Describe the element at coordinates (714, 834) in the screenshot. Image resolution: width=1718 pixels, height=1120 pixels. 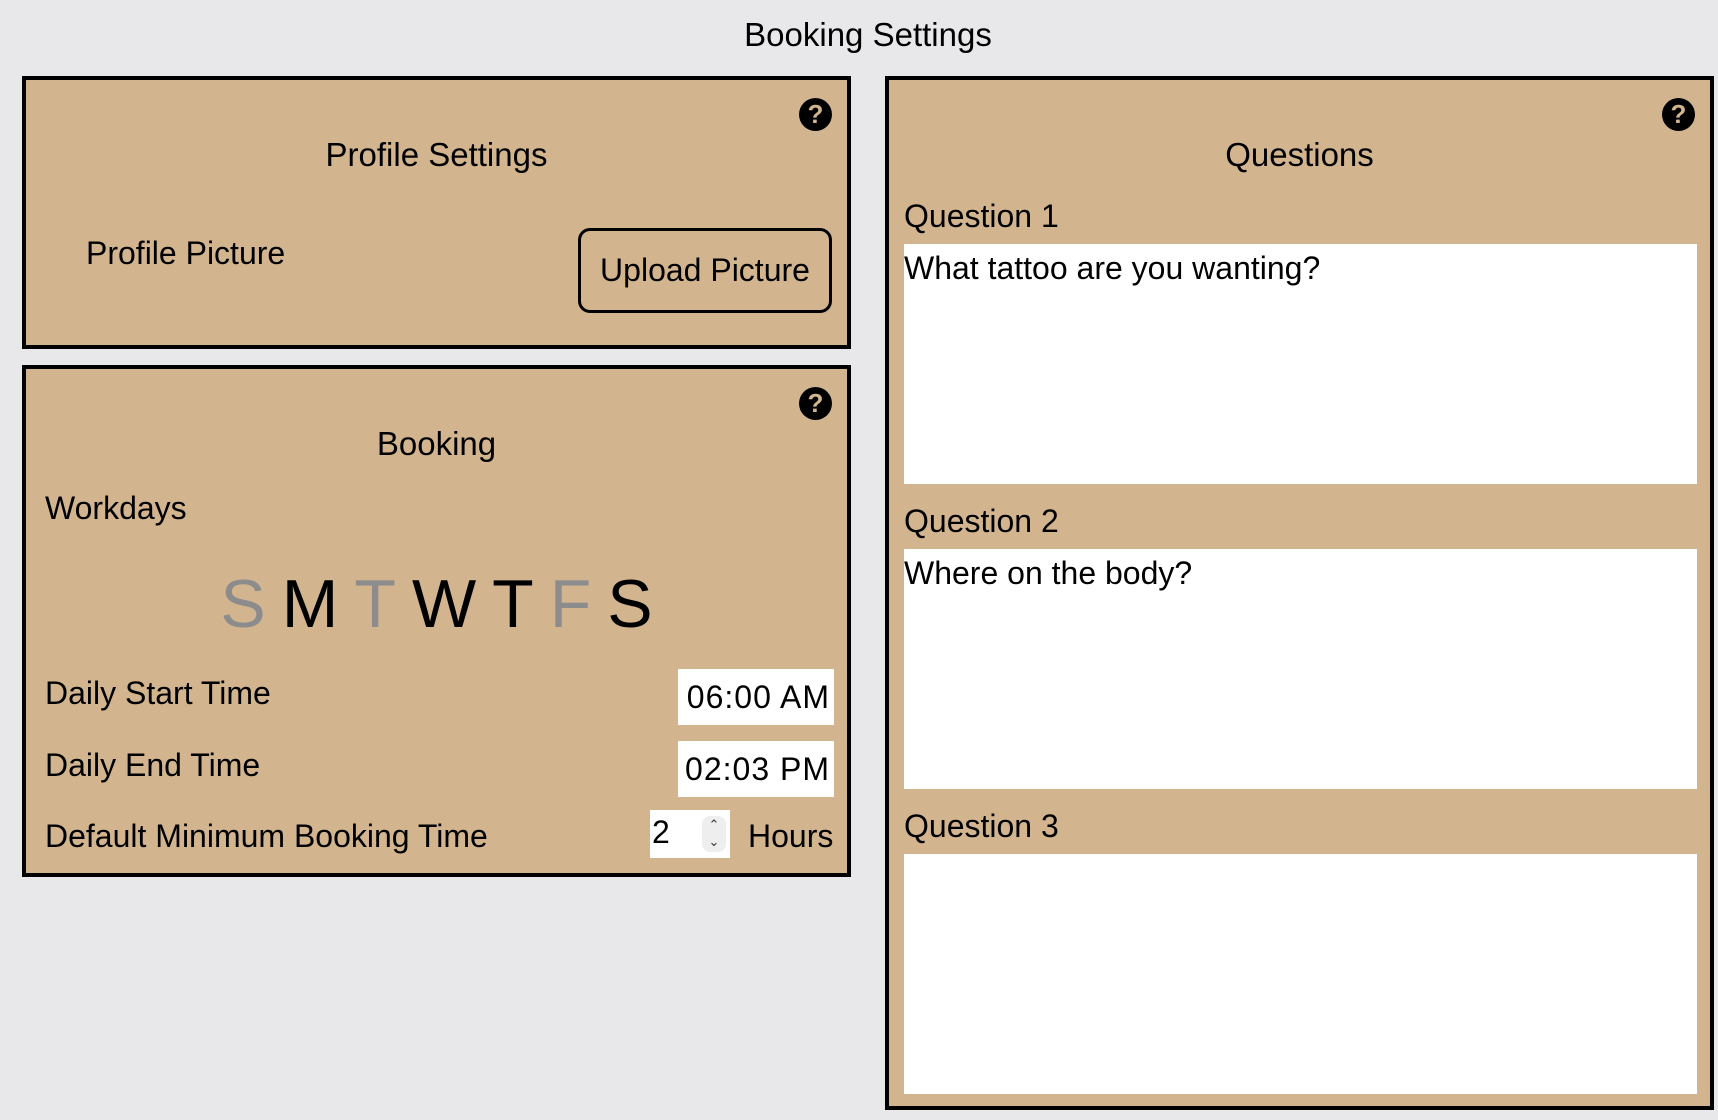
I see `stepper-arrows-icon: ⌃ ⌄` at that location.